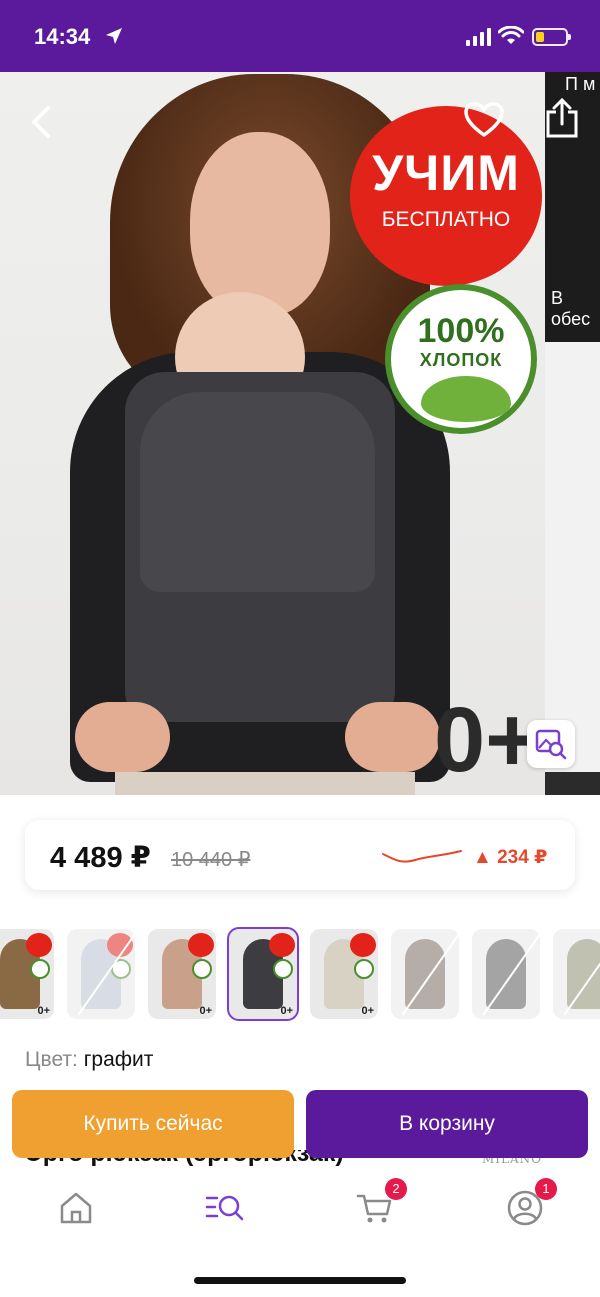  Describe the element at coordinates (392, 737) in the screenshot. I see `model-hand-right` at that location.